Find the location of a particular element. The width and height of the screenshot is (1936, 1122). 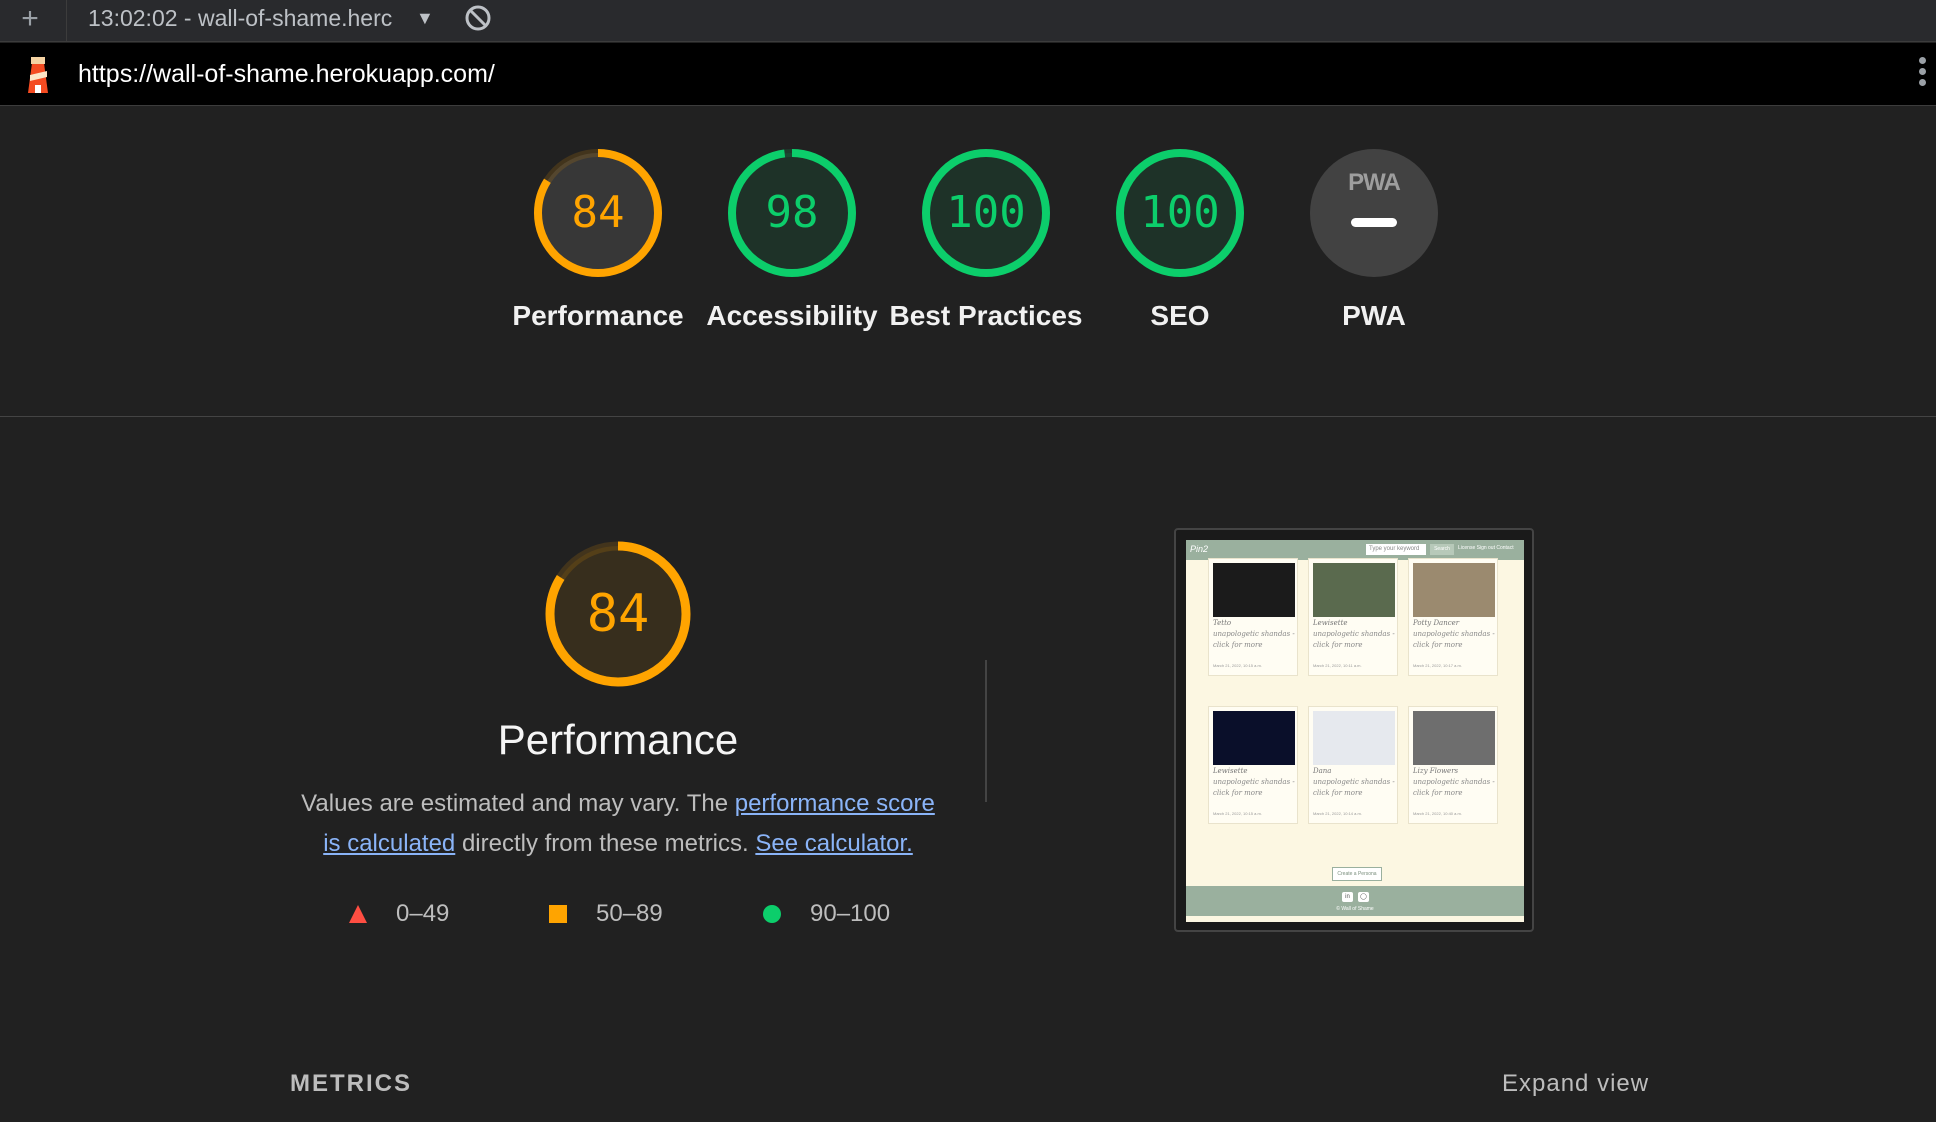

legend-pass-range: 90–100 is located at coordinates (850, 913).